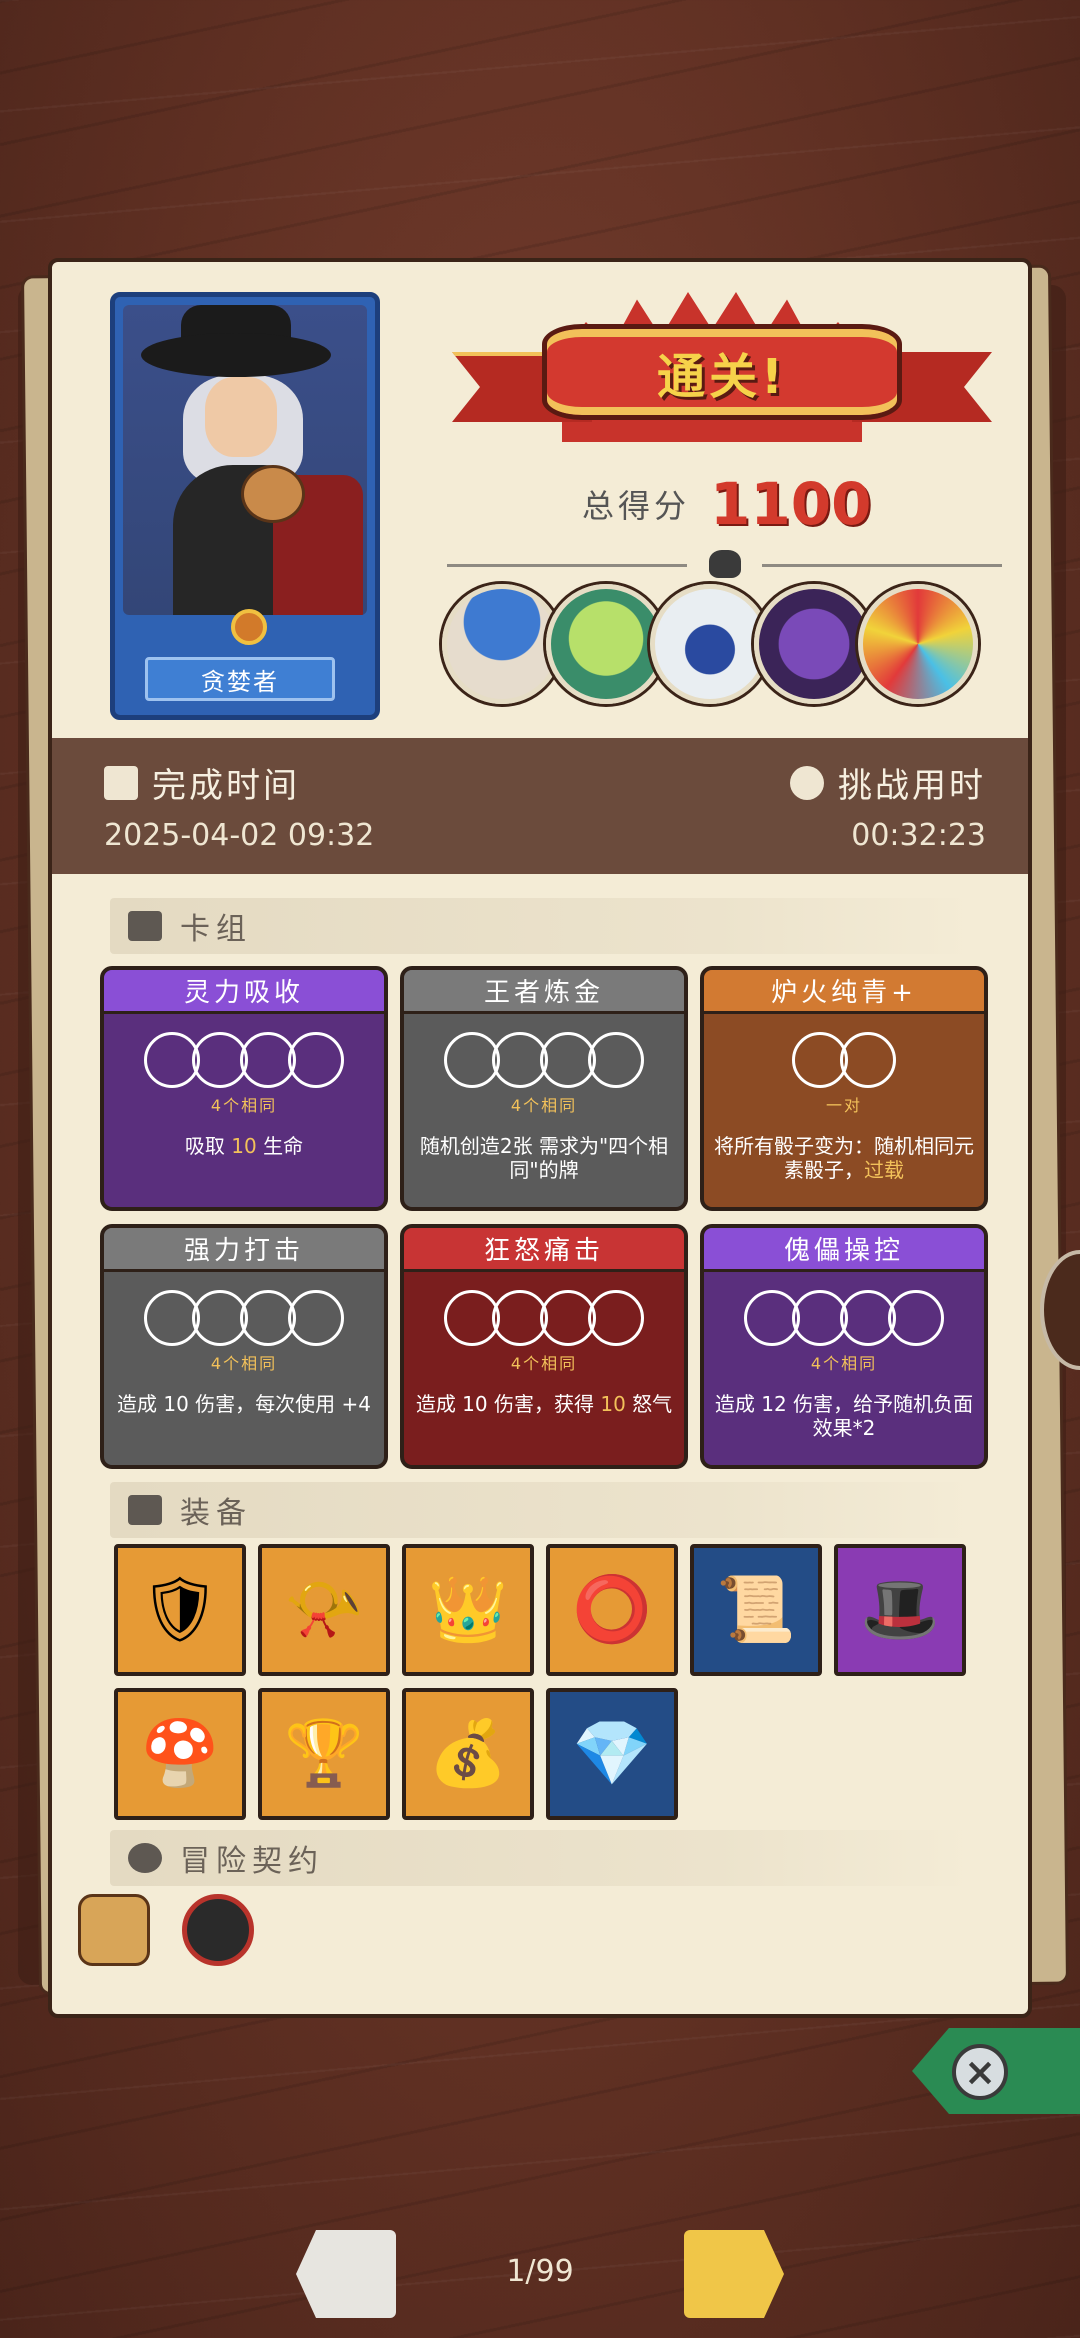 The image size is (1080, 2338). I want to click on card-rage-blow: 狂怒痛击 4个相同 造成 10 伤害，获得 10 怒气, so click(544, 1346).